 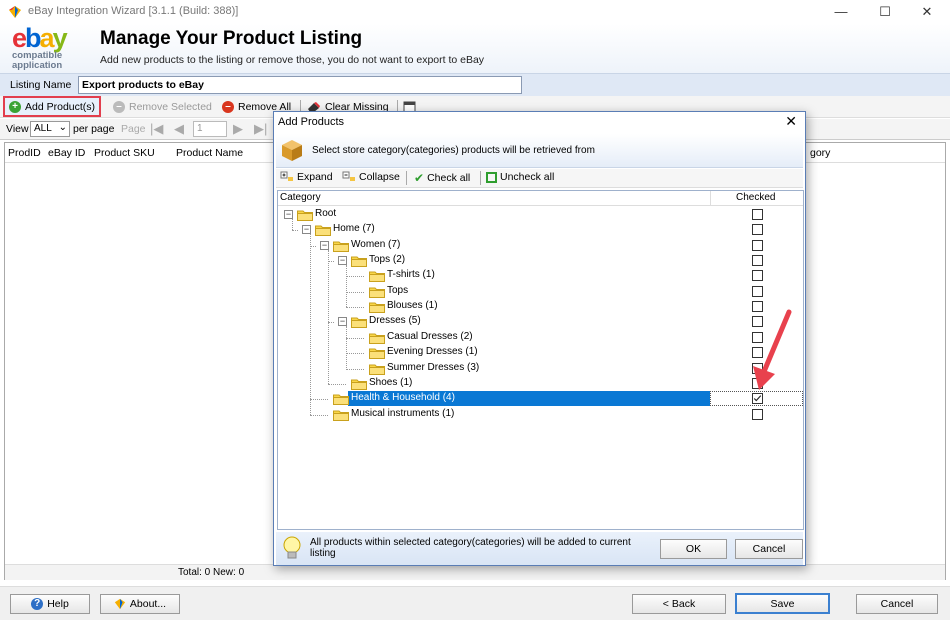 I want to click on dialog-ok-button: OK, so click(x=693, y=549).